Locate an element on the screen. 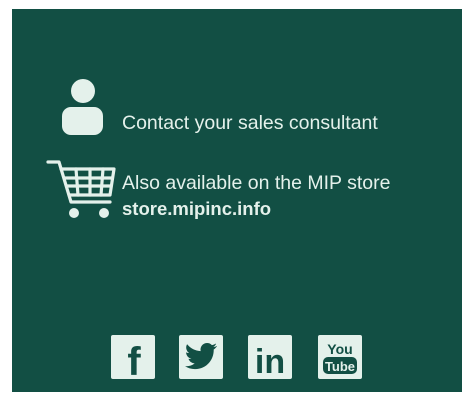 This screenshot has width=469, height=396. facebook-glyph: f is located at coordinates (134, 359).